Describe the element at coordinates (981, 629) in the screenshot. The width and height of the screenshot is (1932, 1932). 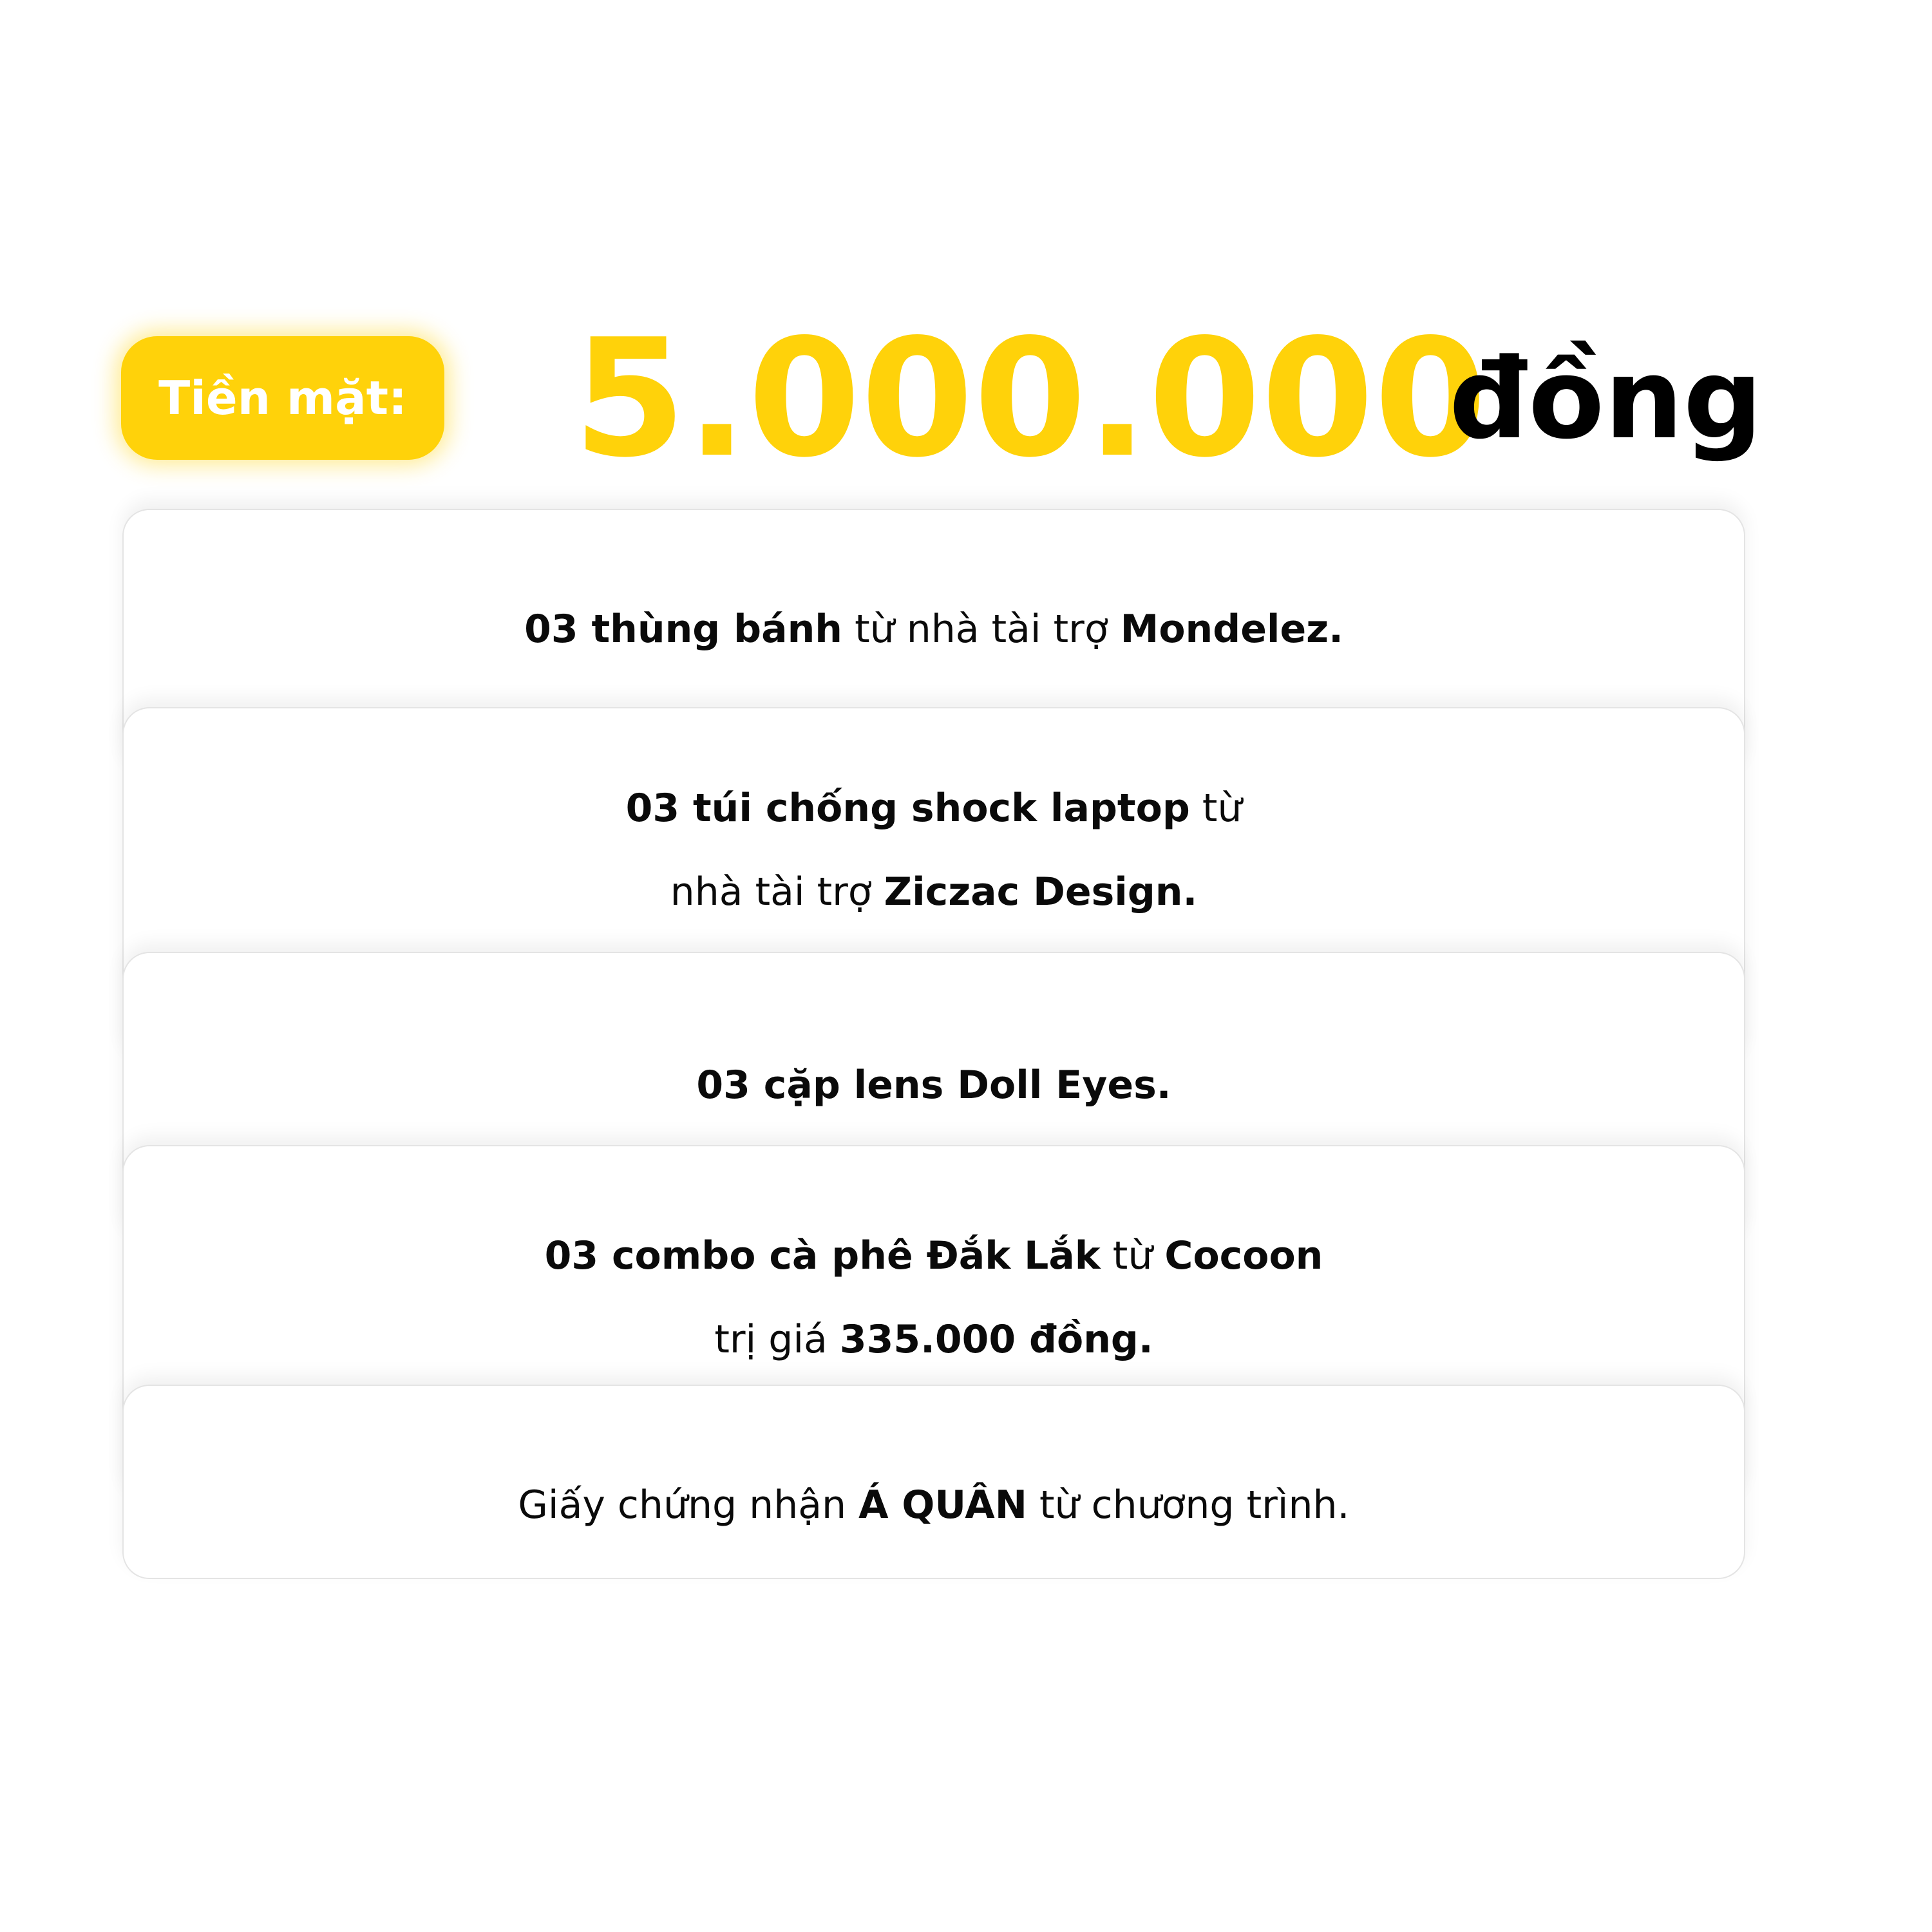
I see `prize-text: từ nhà tài trợ` at that location.